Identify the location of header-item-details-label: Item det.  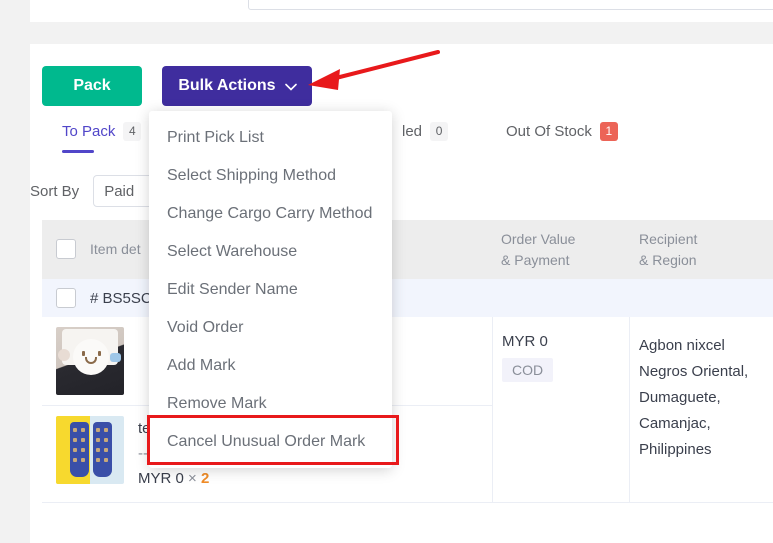
(115, 249).